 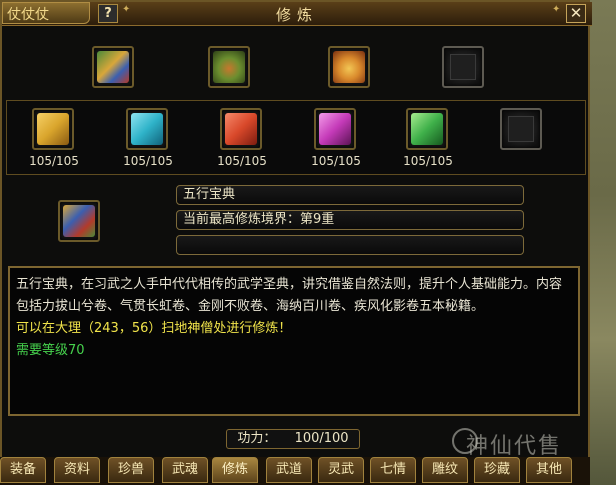 I want to click on yellow-book-icon, so click(x=53, y=129).